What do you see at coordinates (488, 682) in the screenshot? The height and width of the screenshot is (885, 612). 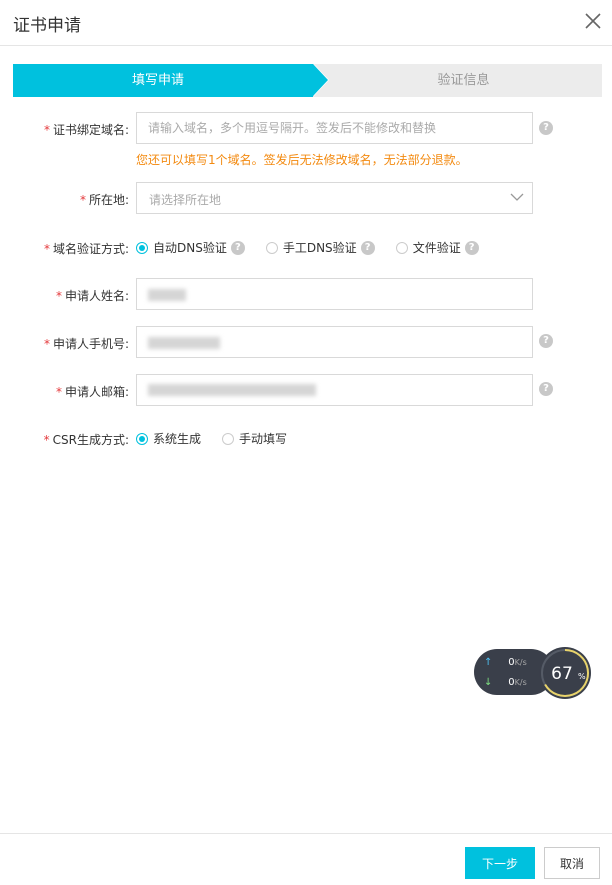 I see `arrow-down-icon: ↓` at bounding box center [488, 682].